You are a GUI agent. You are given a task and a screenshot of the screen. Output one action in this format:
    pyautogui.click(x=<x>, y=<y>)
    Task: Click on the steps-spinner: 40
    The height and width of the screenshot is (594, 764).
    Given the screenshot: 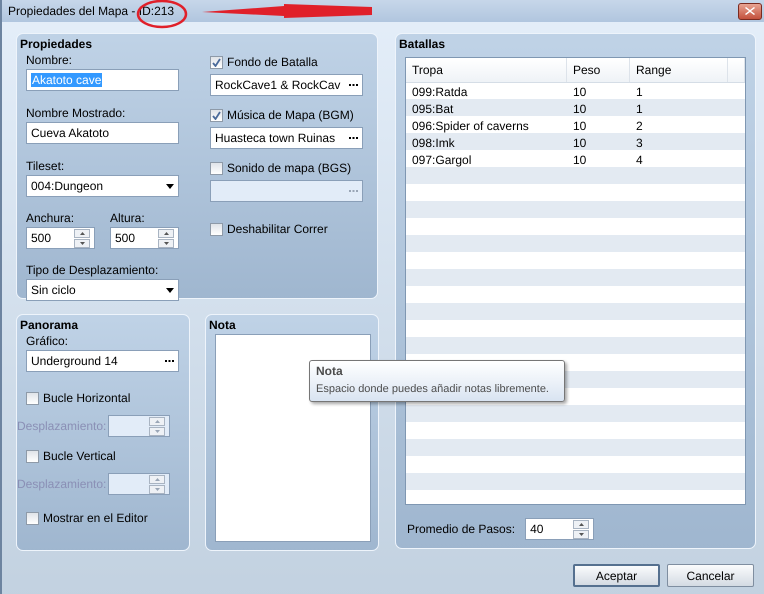 What is the action you would take?
    pyautogui.click(x=559, y=529)
    